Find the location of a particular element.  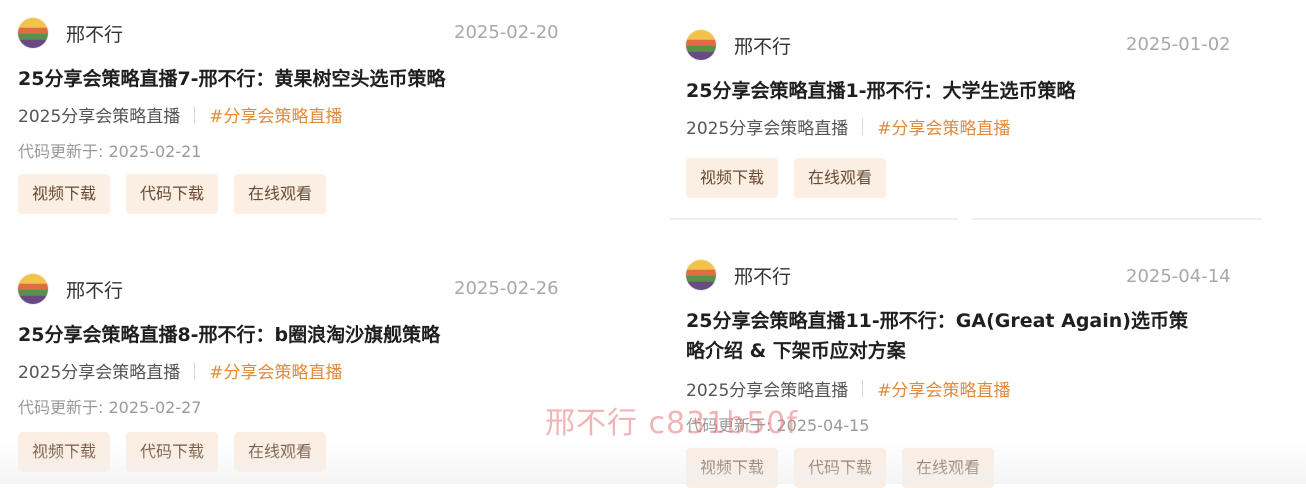

card-title: 25分享会策略直播8-邢不行：b圈浪淘沙旗舰策略 is located at coordinates (229, 333).